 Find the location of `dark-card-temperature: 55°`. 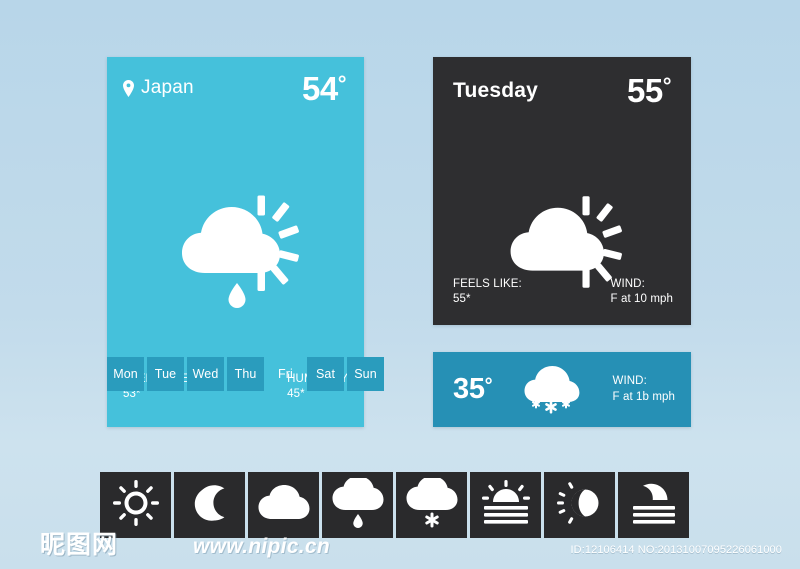

dark-card-temperature: 55° is located at coordinates (649, 90).